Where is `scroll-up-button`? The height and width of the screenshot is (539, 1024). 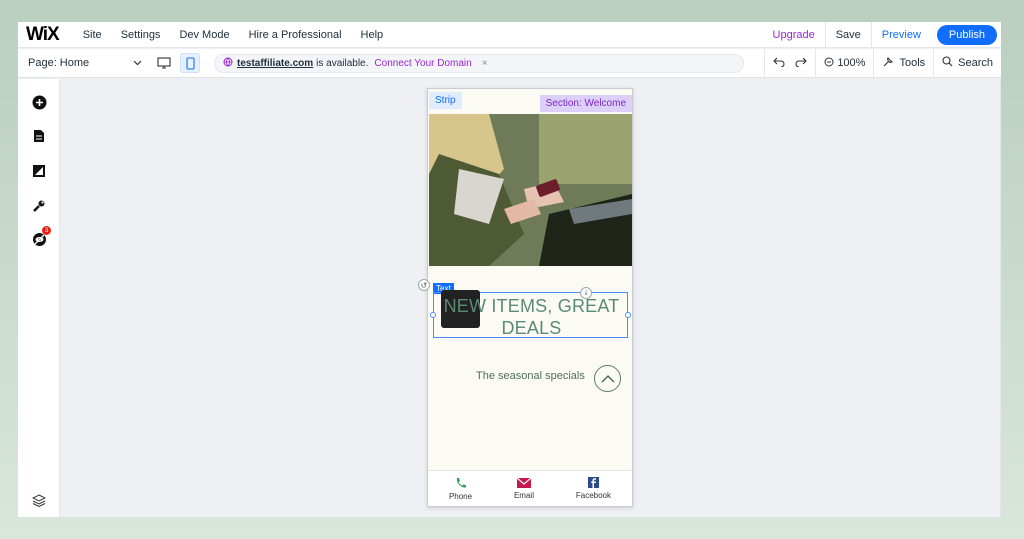
scroll-up-button is located at coordinates (607, 378).